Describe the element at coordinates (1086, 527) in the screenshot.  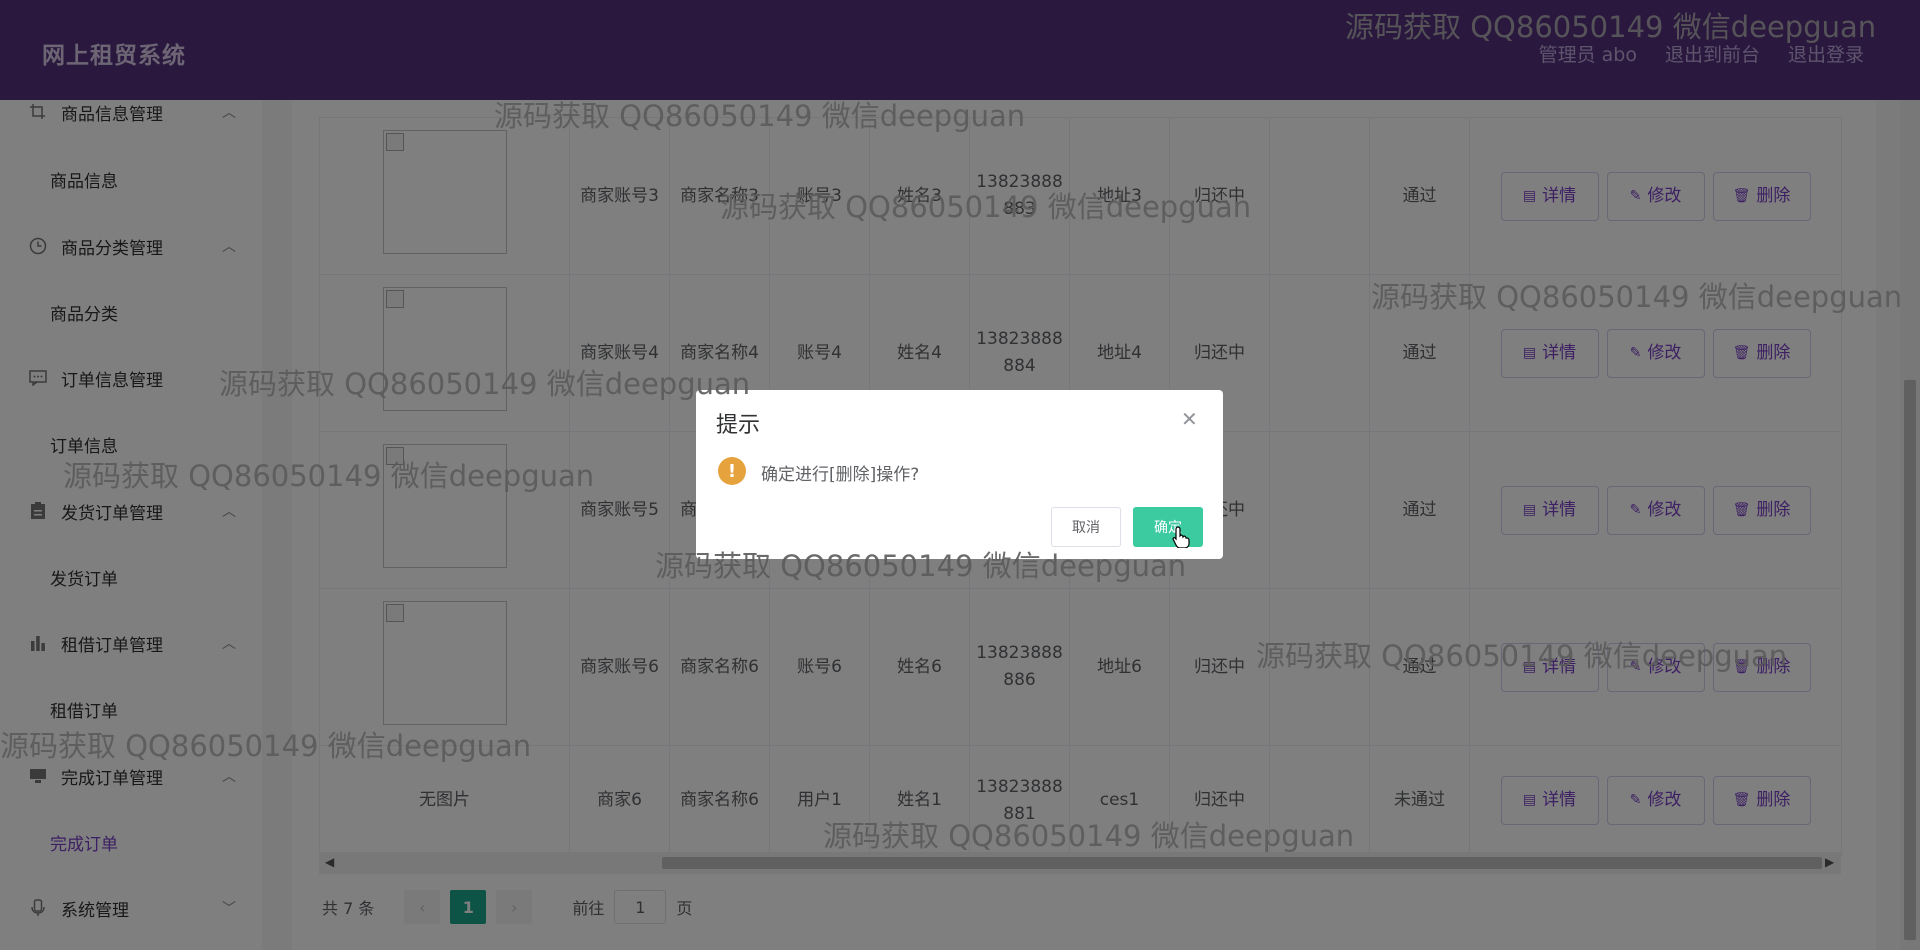
I see `cancel-button: 取消` at that location.